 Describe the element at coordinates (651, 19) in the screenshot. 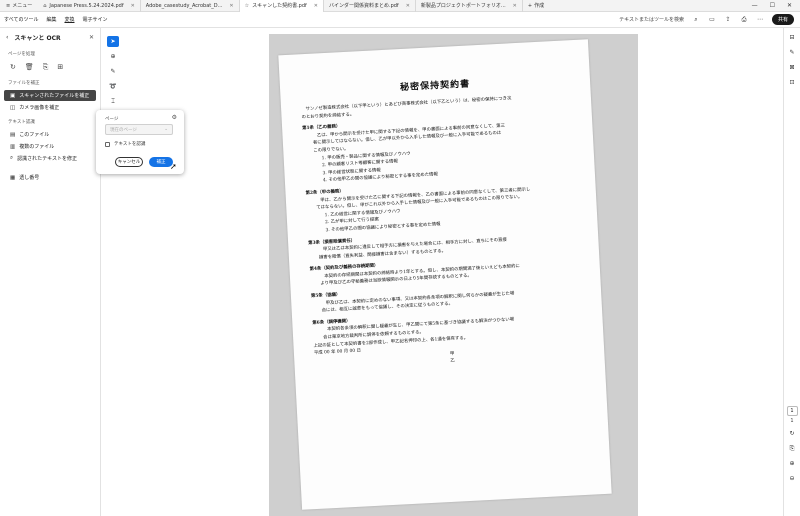

I see `search-tools-input: テキストまたはツールを検索` at that location.